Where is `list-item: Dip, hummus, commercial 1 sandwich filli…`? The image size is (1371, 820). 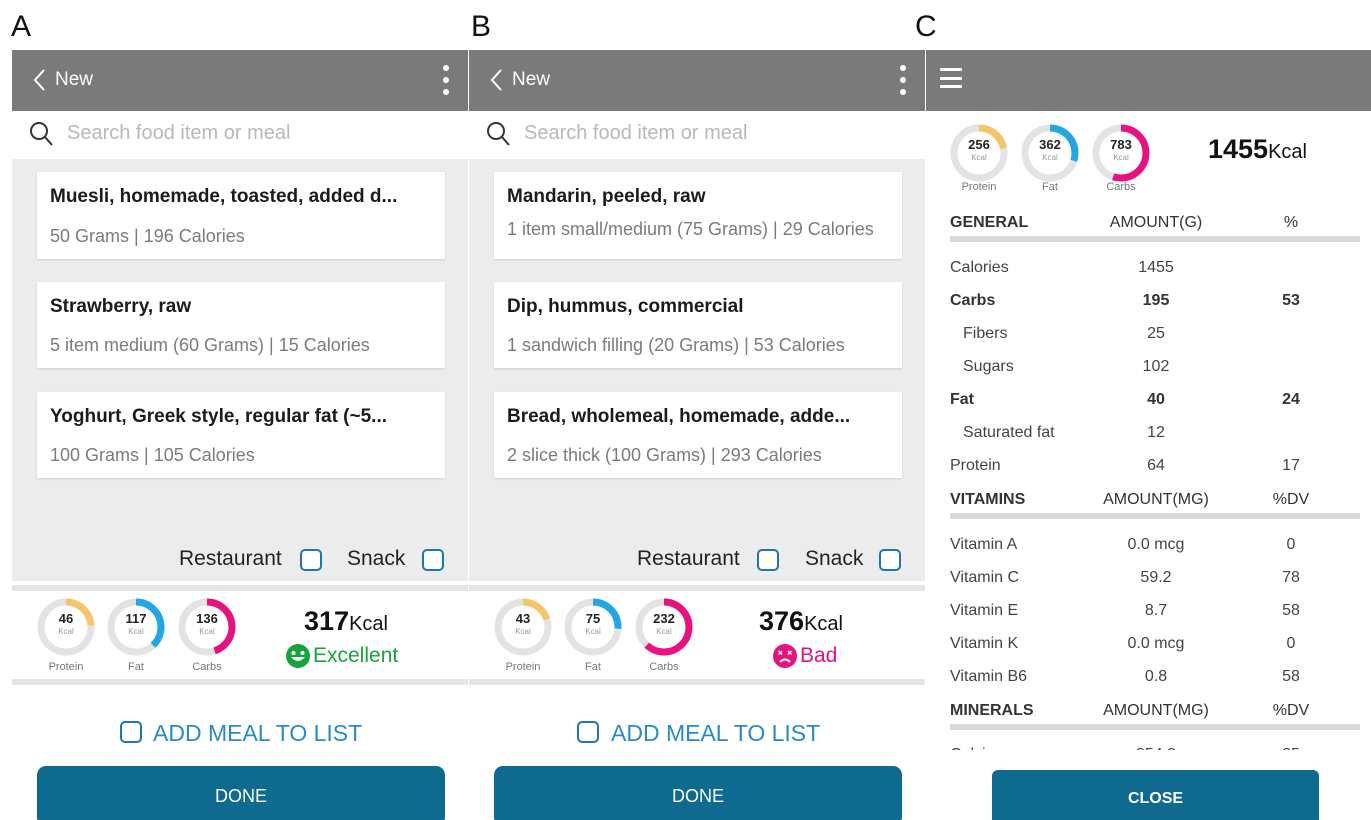 list-item: Dip, hummus, commercial 1 sandwich filli… is located at coordinates (698, 325).